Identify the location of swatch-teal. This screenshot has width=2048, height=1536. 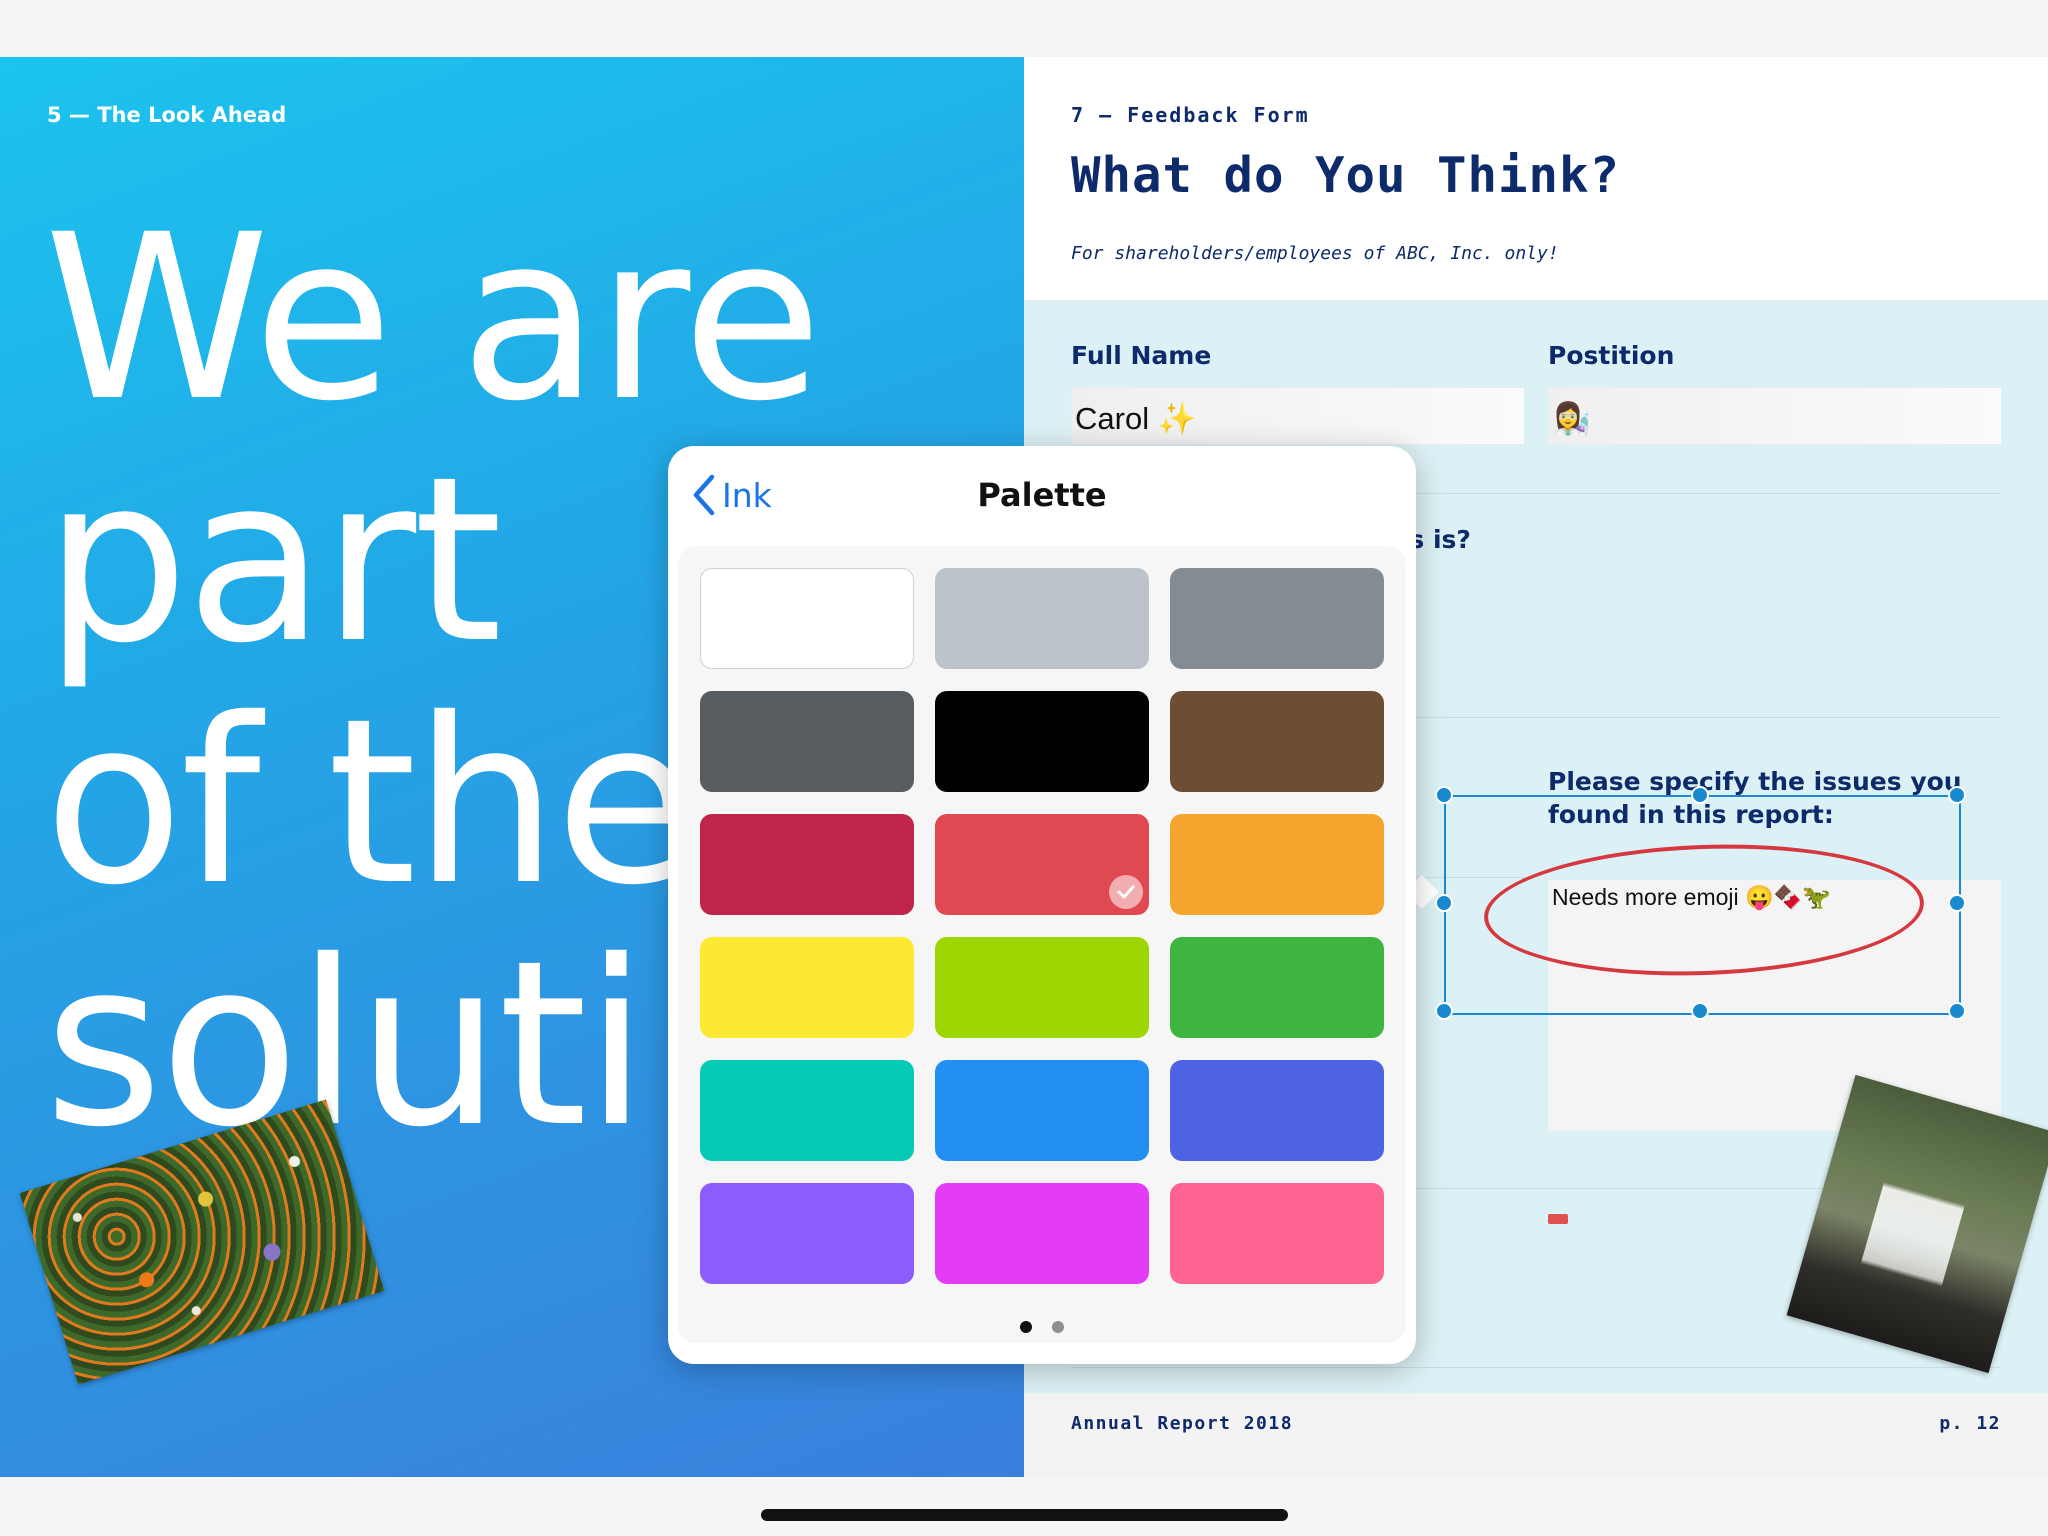
(807, 1110).